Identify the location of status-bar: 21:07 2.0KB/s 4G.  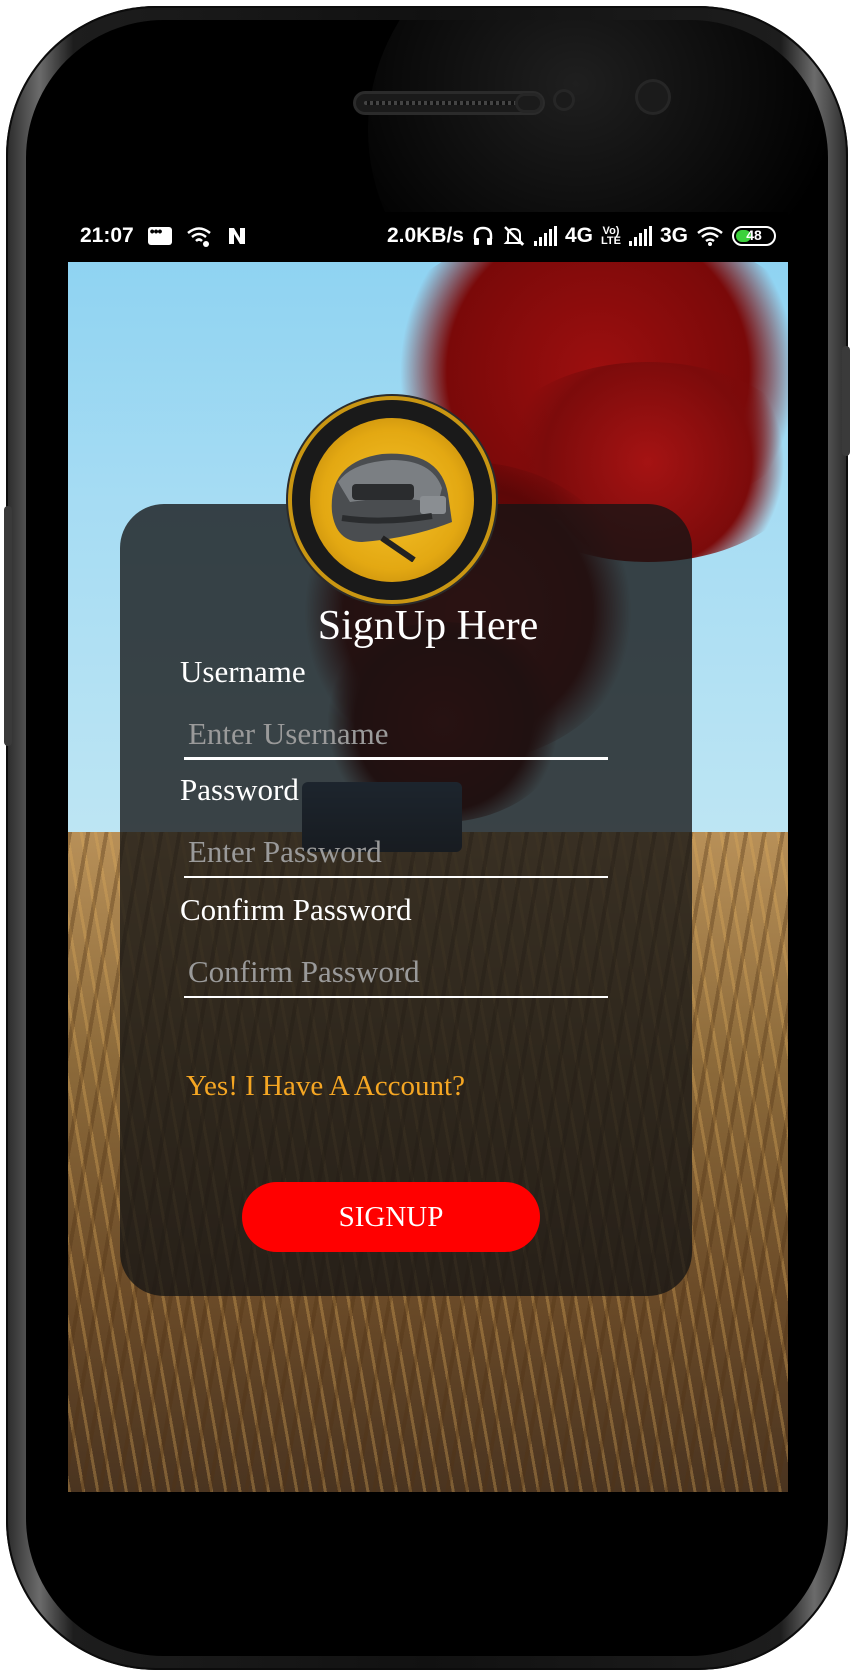
(428, 237).